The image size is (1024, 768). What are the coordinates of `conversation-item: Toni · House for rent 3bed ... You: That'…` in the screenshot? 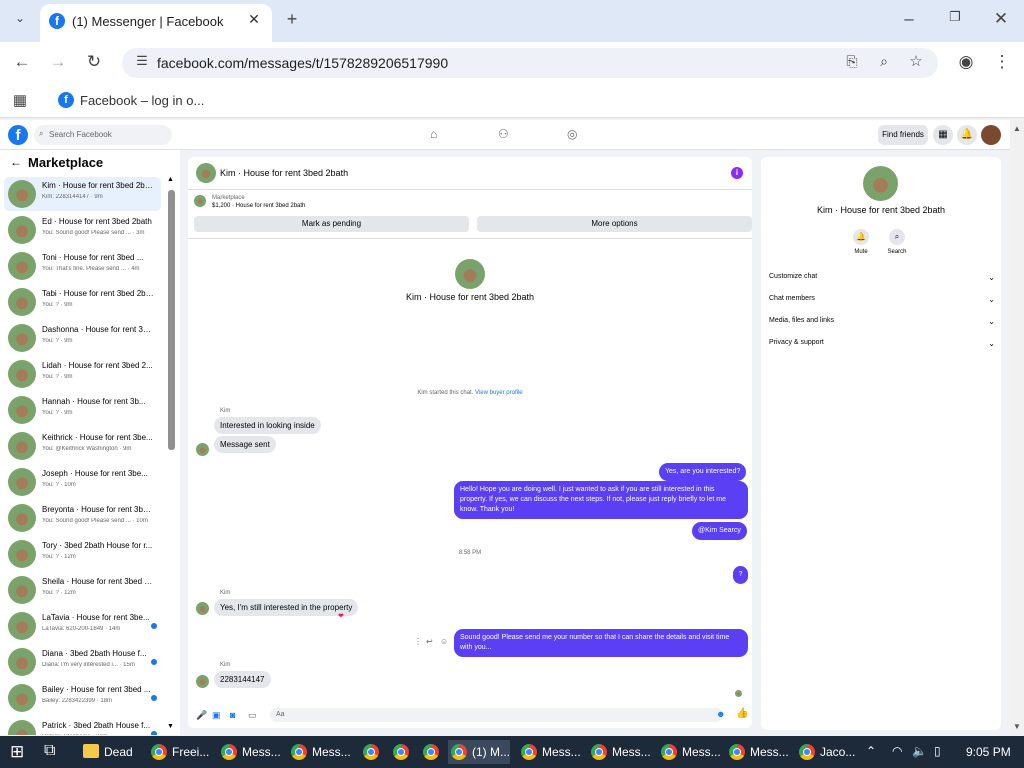 It's located at (82, 266).